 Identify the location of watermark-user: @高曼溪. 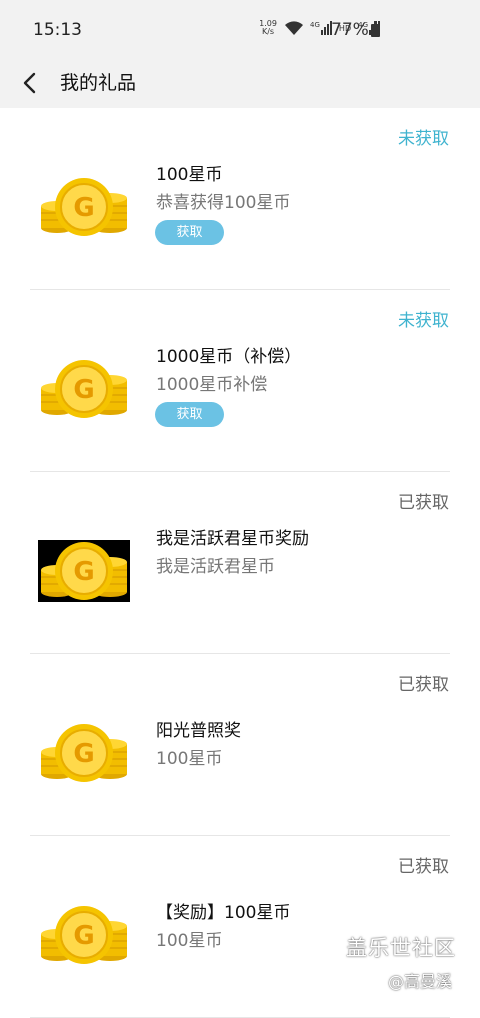
(420, 981).